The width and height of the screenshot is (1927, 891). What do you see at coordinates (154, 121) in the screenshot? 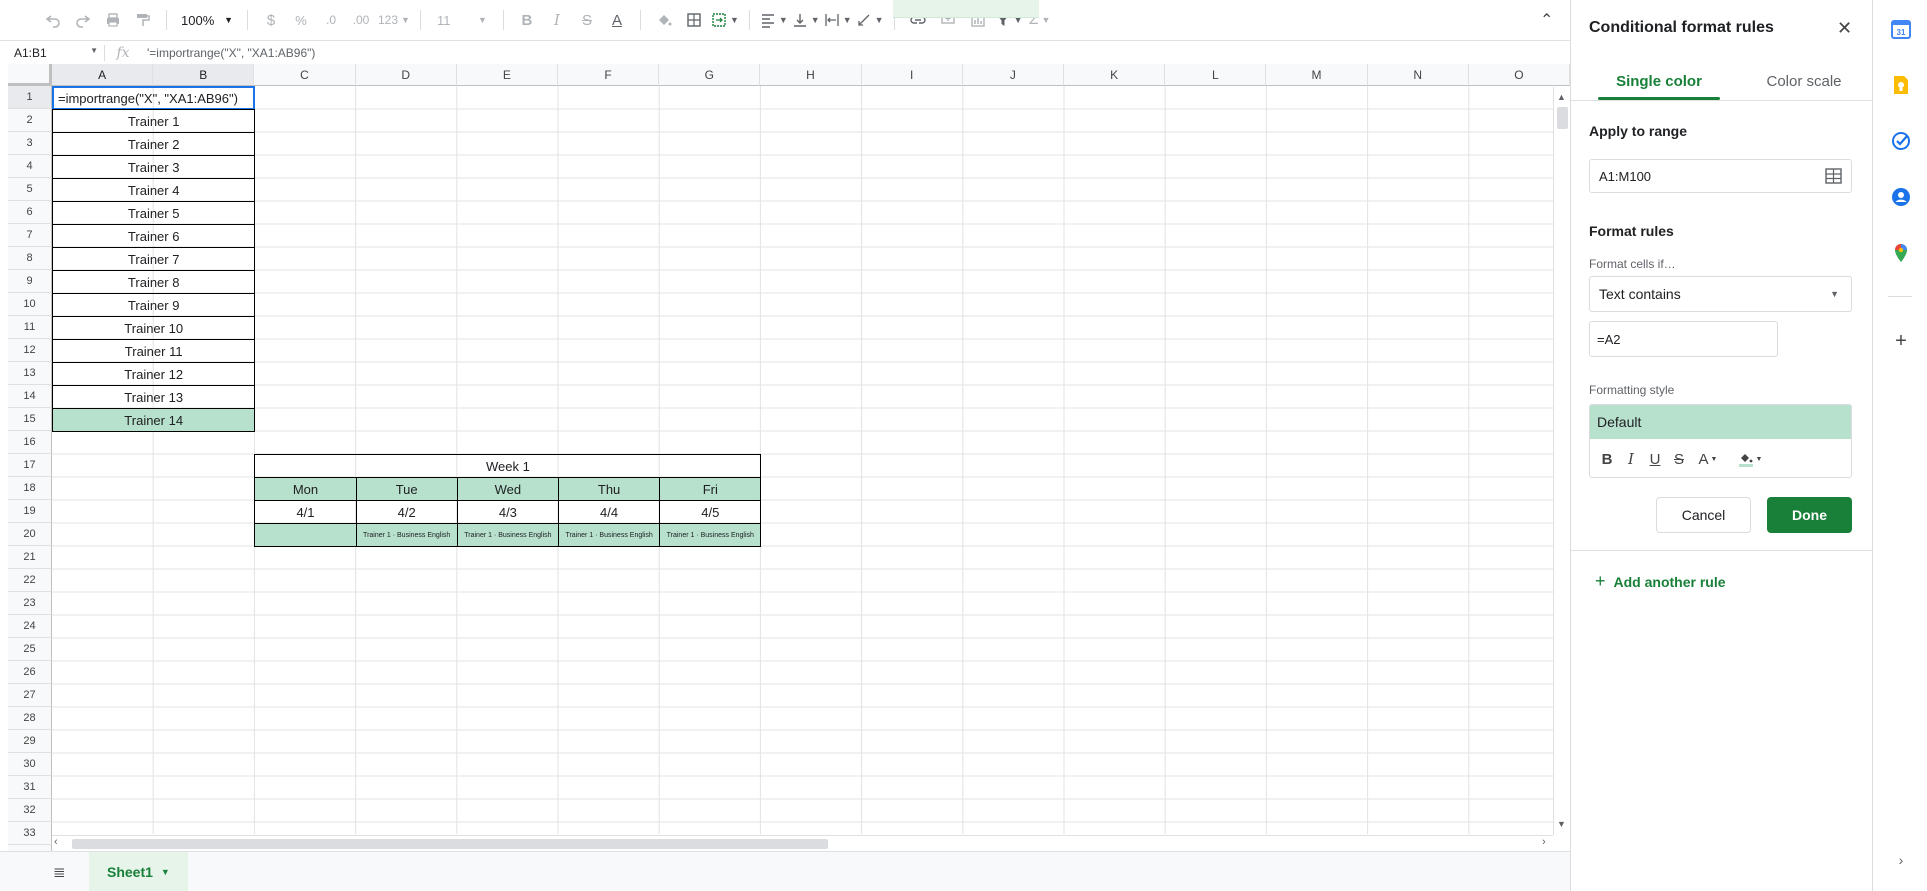
I see `trainer-cell: Trainer 1` at bounding box center [154, 121].